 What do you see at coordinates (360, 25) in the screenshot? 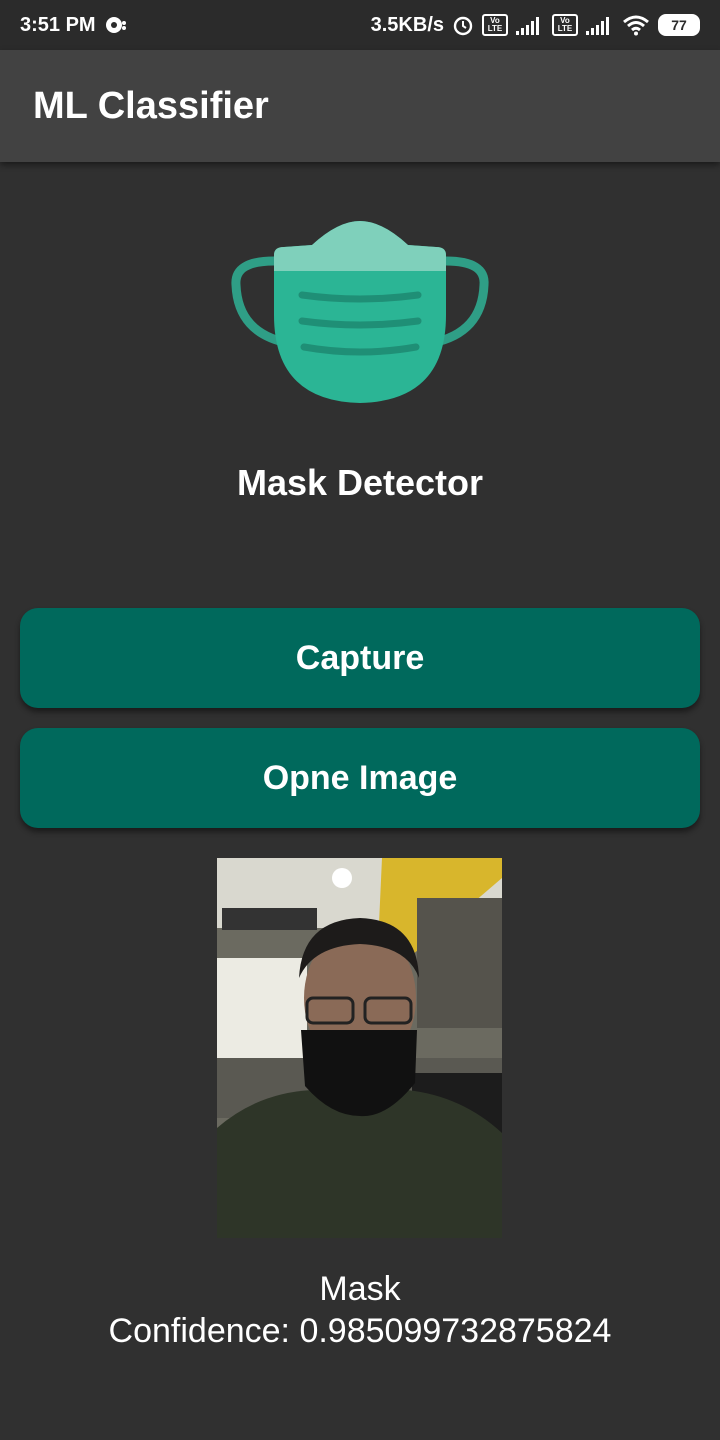
I see `status-bar: 3:51 PM 3.5KB/s Vo LTE Vo LTE 77` at bounding box center [360, 25].